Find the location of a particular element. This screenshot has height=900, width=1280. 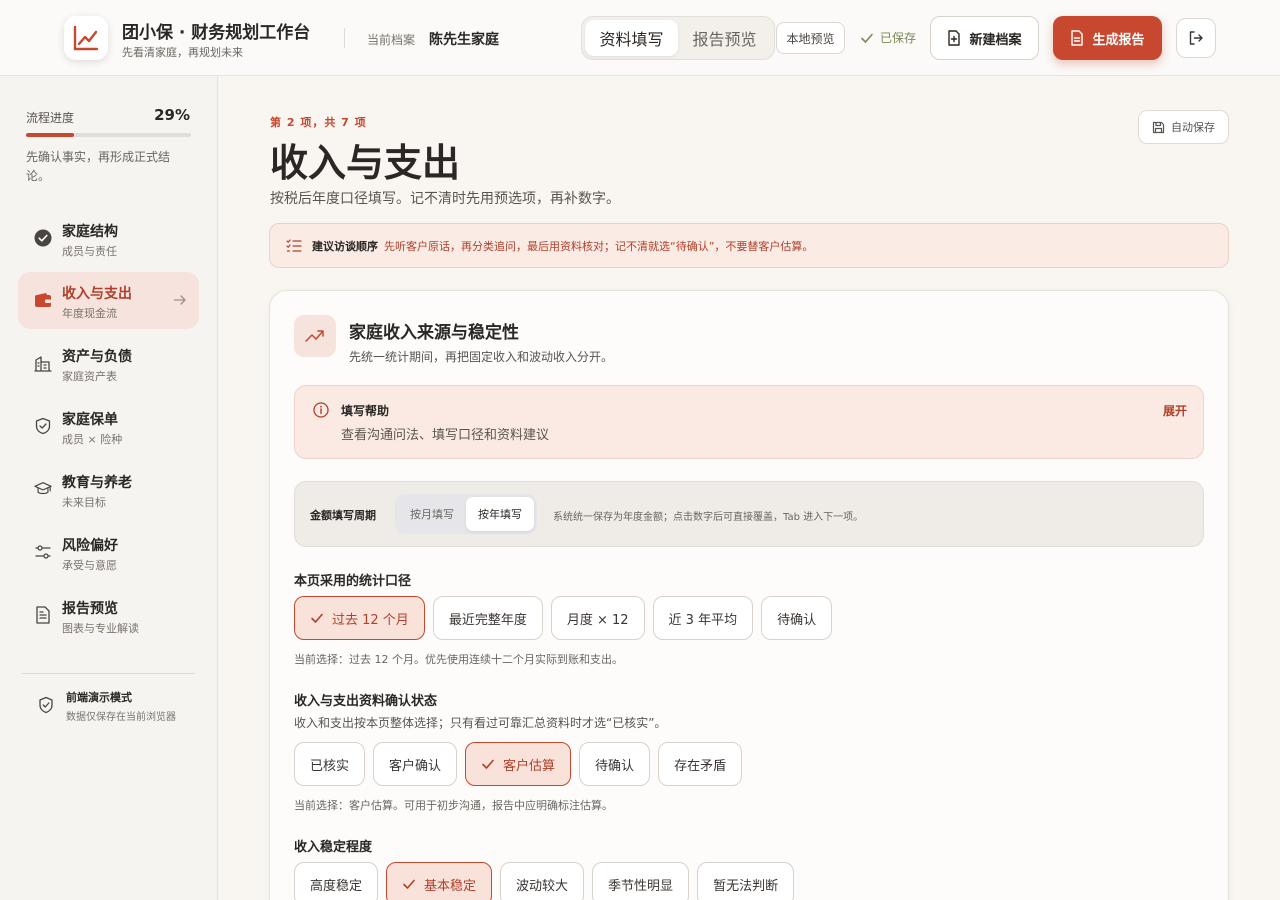

period-yearly-option: 按年填写 is located at coordinates (500, 514).